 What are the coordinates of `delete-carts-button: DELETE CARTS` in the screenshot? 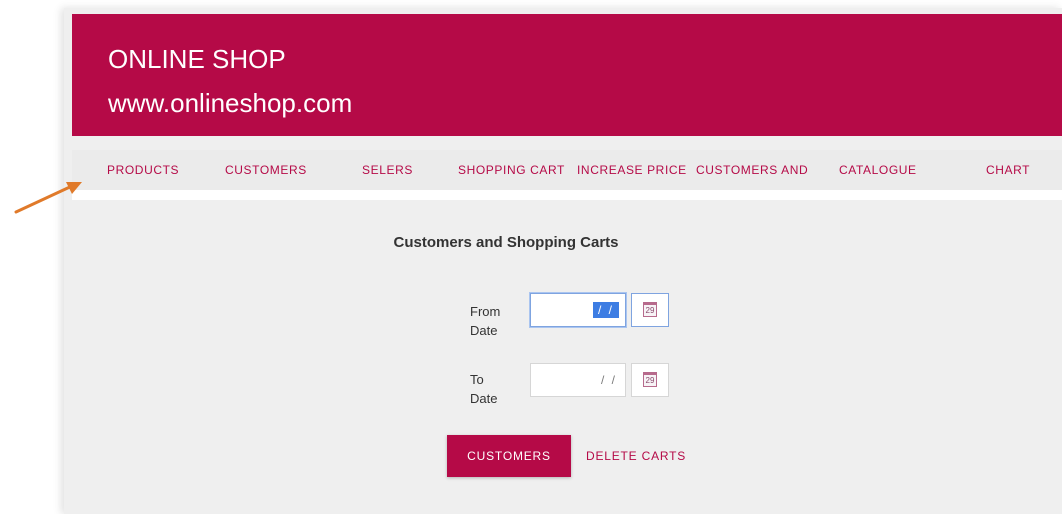 It's located at (636, 456).